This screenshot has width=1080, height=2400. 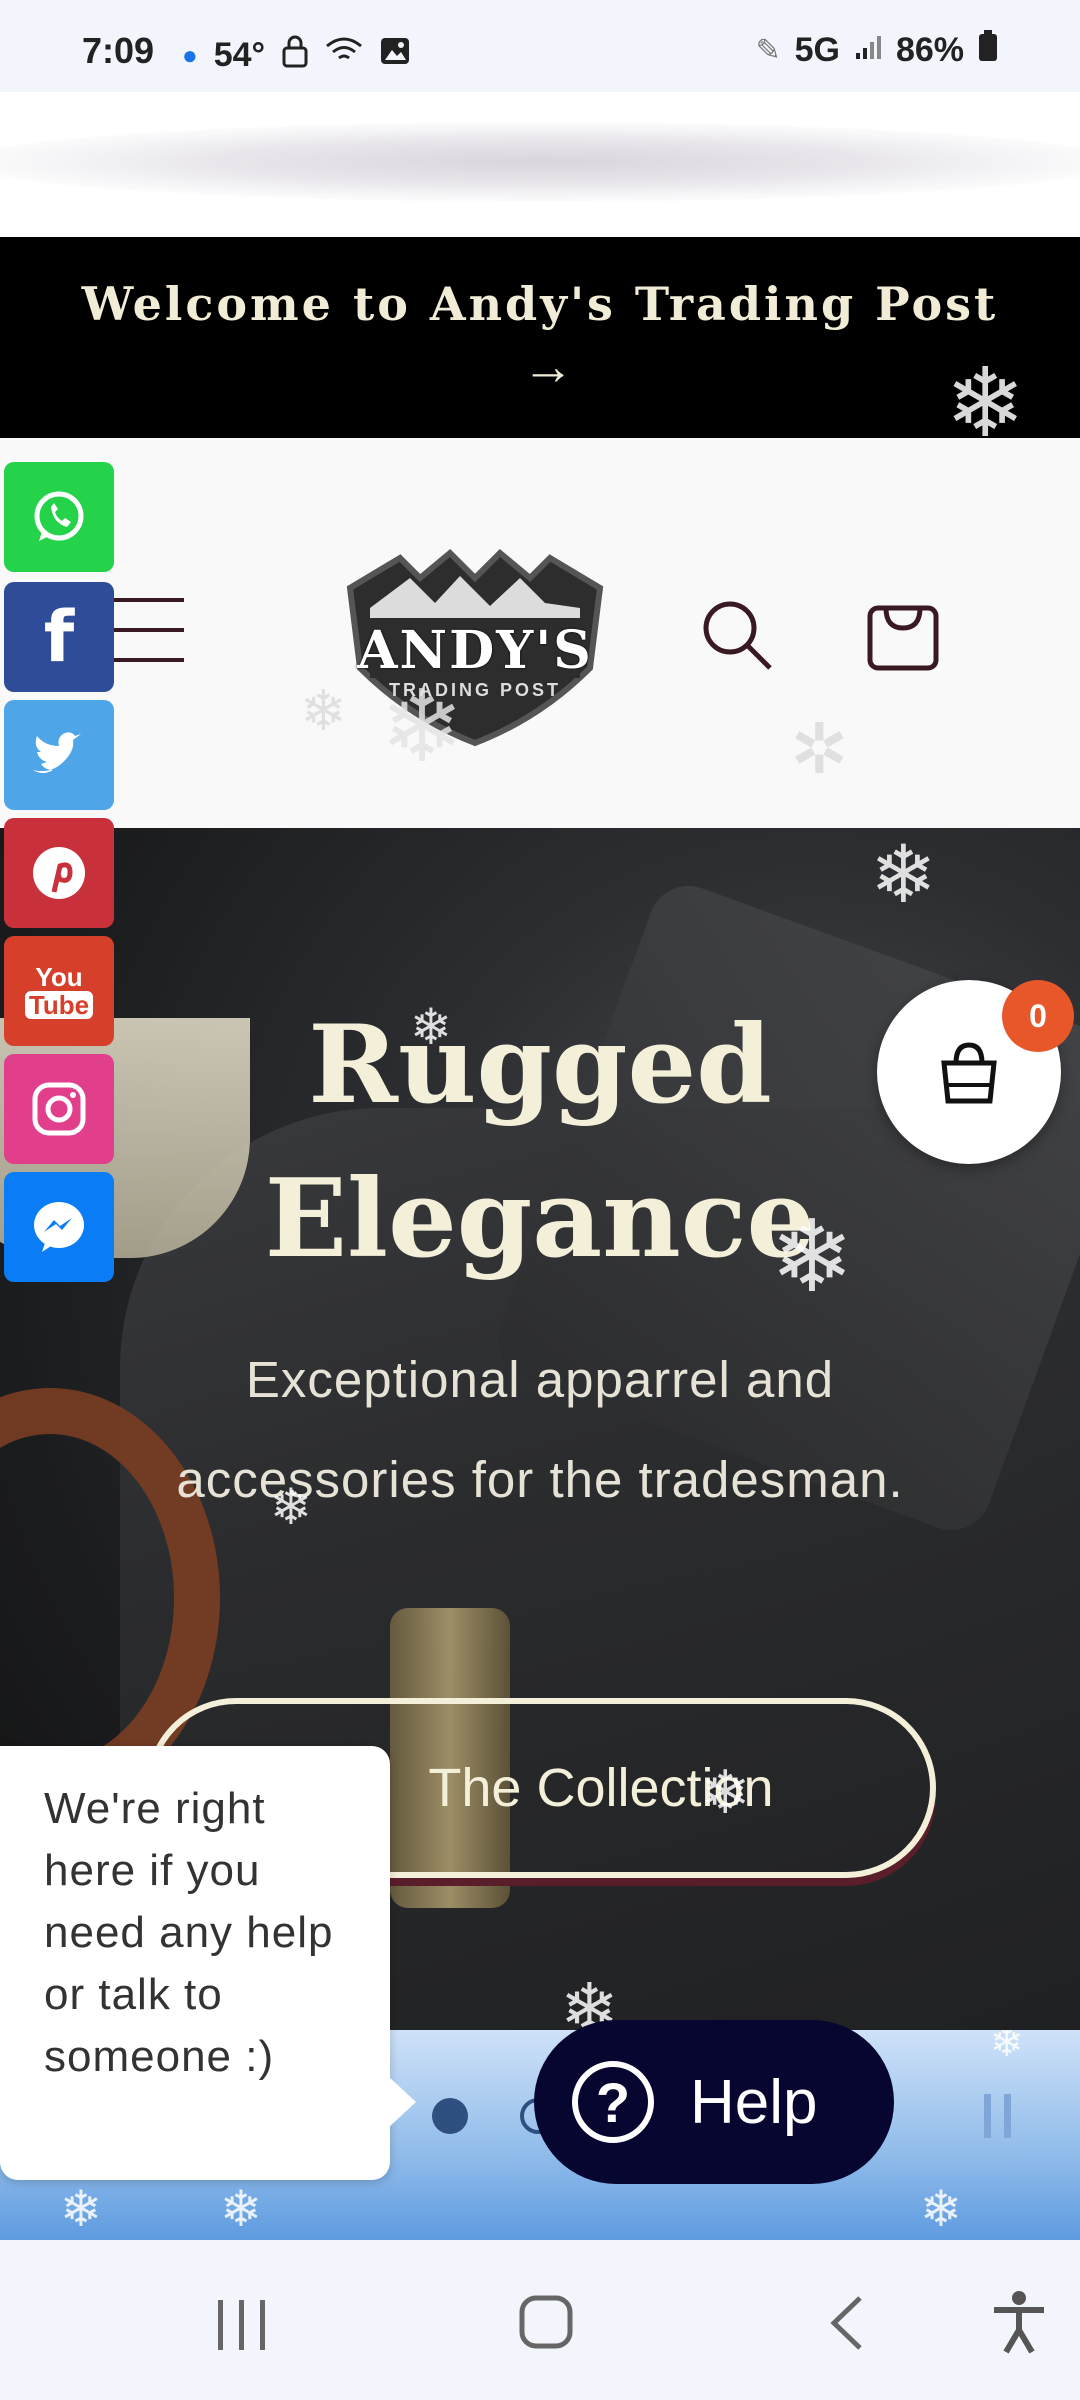 I want to click on menu-icon, so click(x=146, y=632).